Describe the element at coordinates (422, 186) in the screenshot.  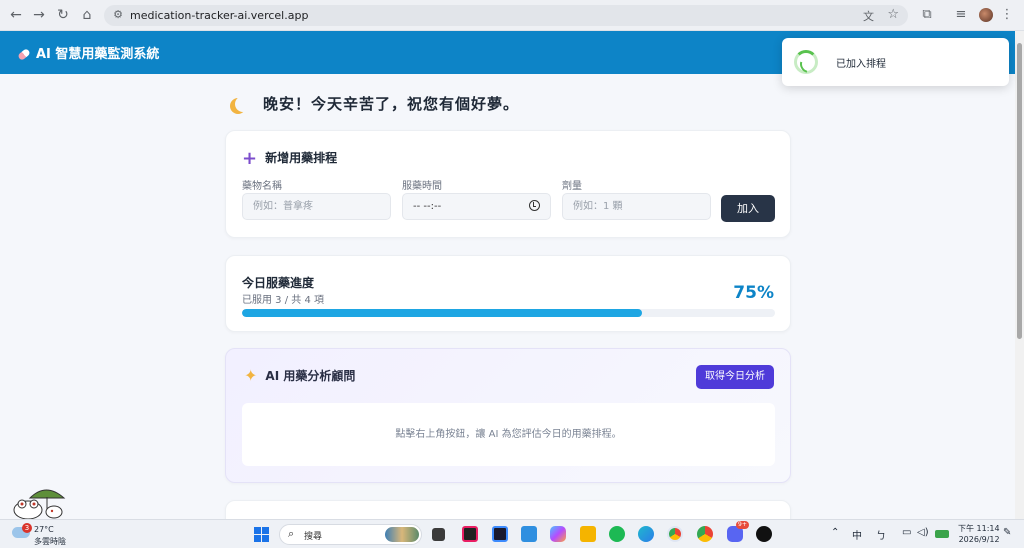
I see `time-label: 服藥時間` at that location.